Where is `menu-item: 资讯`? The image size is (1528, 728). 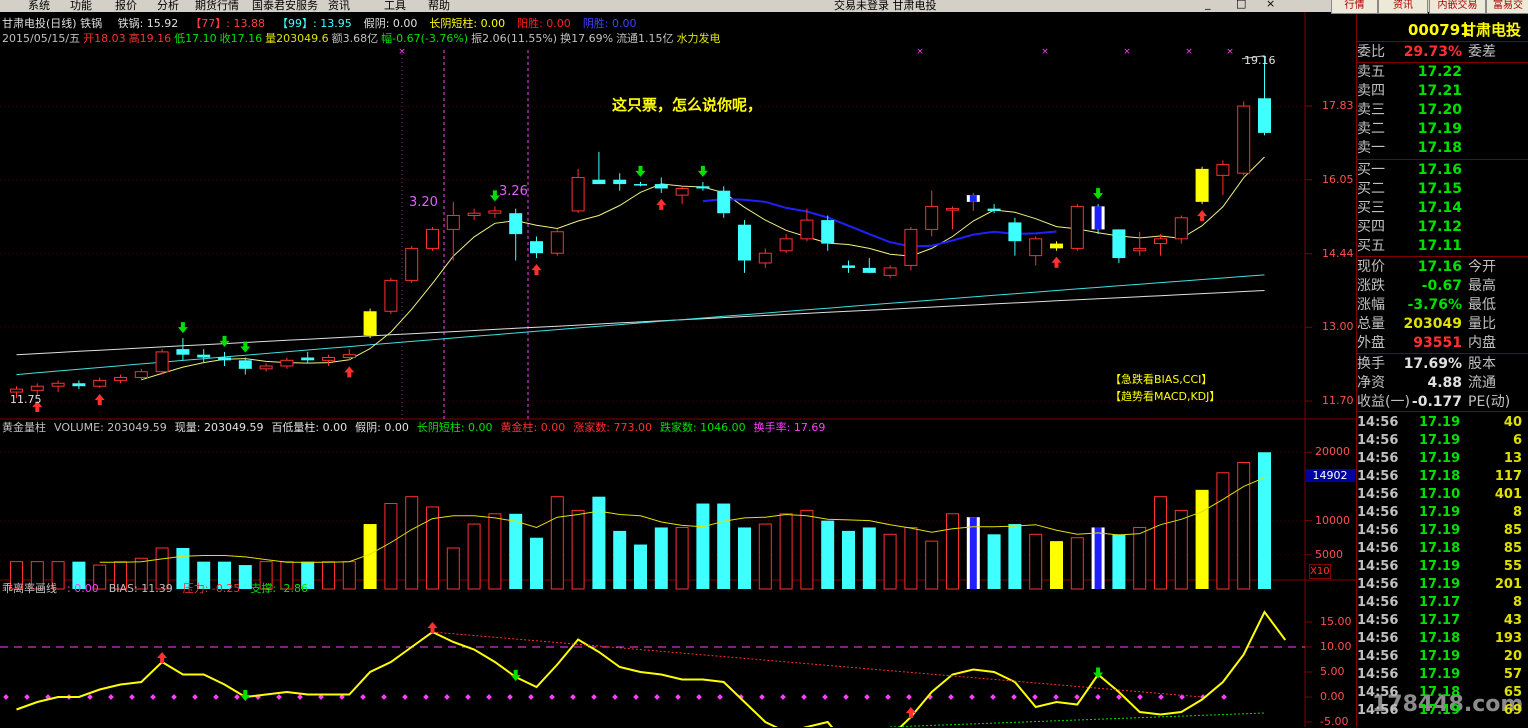 menu-item: 资讯 is located at coordinates (339, 6).